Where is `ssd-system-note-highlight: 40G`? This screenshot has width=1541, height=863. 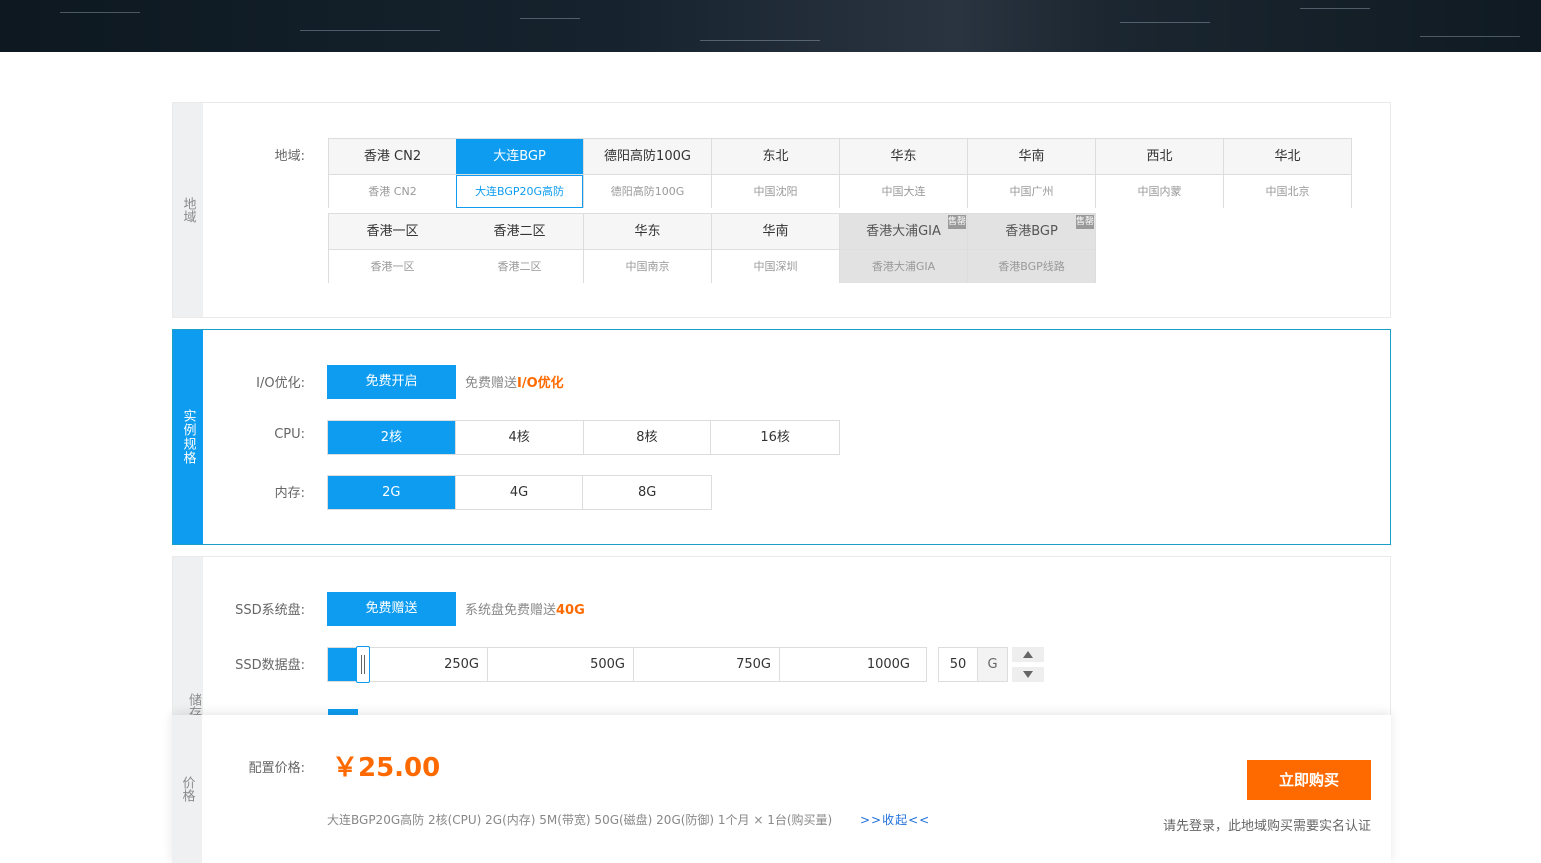
ssd-system-note-highlight: 40G is located at coordinates (570, 610).